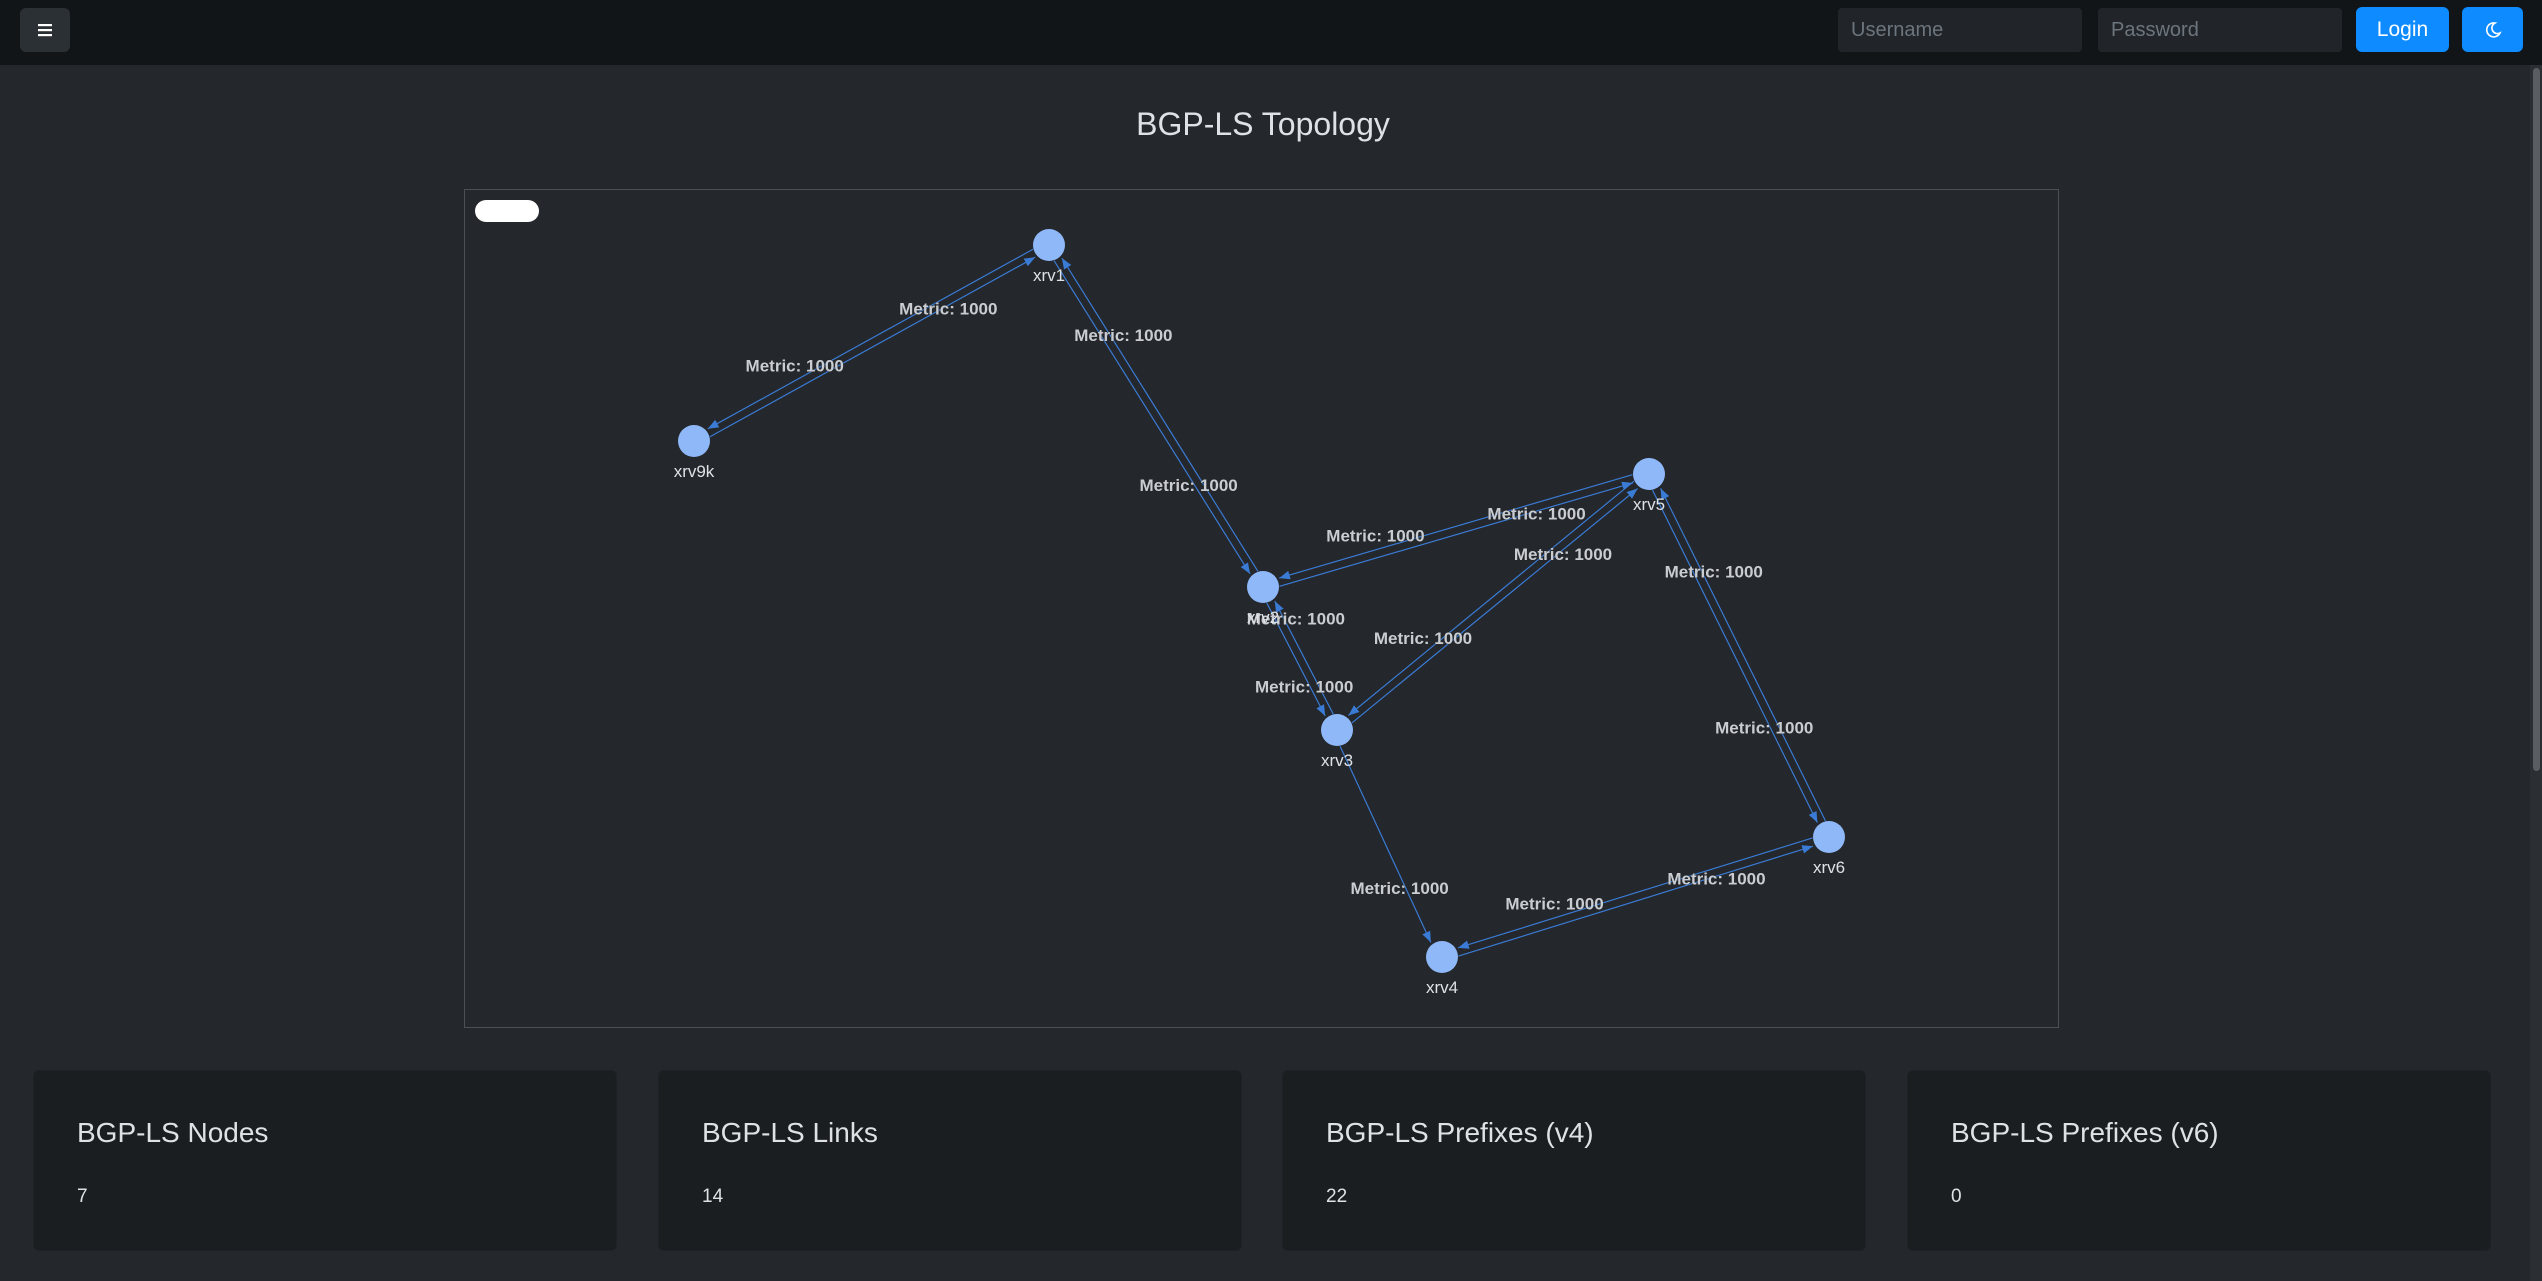 The height and width of the screenshot is (1281, 2542). I want to click on topology-node-xrv5: xrv5, so click(1649, 486).